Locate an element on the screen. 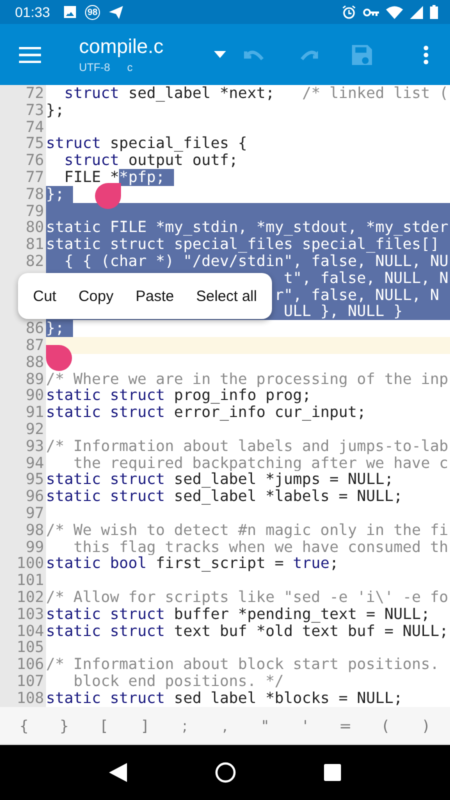 This screenshot has height=800, width=450. code-text: the required backpatching after we have c is located at coordinates (260, 463).